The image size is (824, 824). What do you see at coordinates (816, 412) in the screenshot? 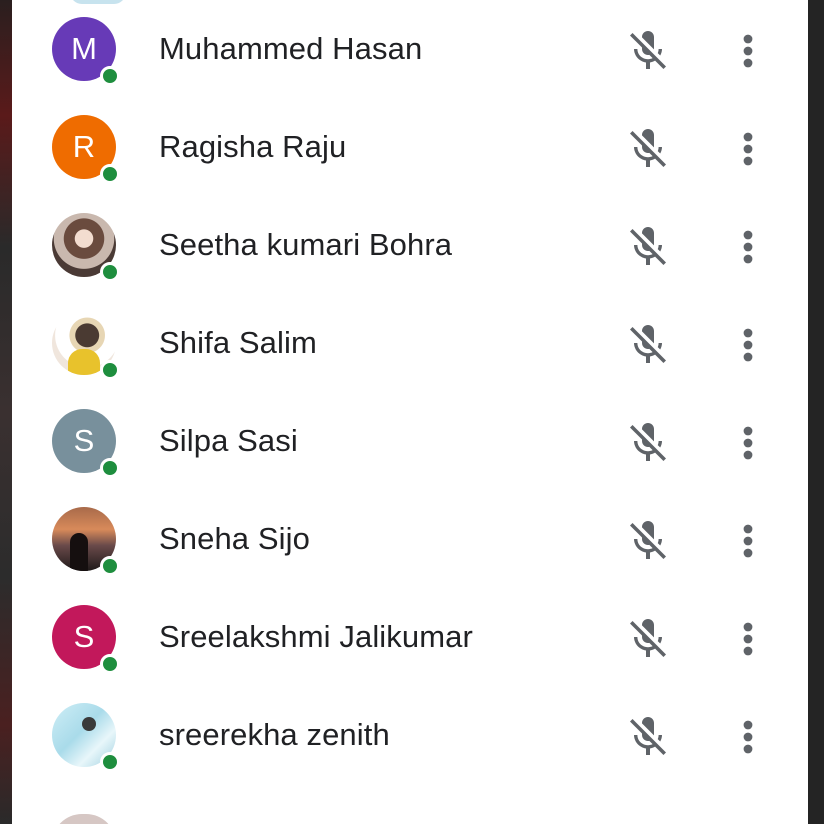
I see `background-edge` at bounding box center [816, 412].